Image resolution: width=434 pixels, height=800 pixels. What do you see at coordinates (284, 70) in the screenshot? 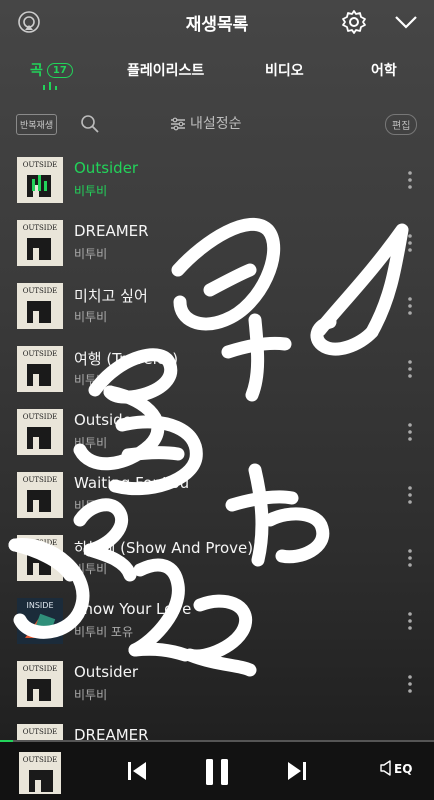
I see `tab-videos: 비디오` at bounding box center [284, 70].